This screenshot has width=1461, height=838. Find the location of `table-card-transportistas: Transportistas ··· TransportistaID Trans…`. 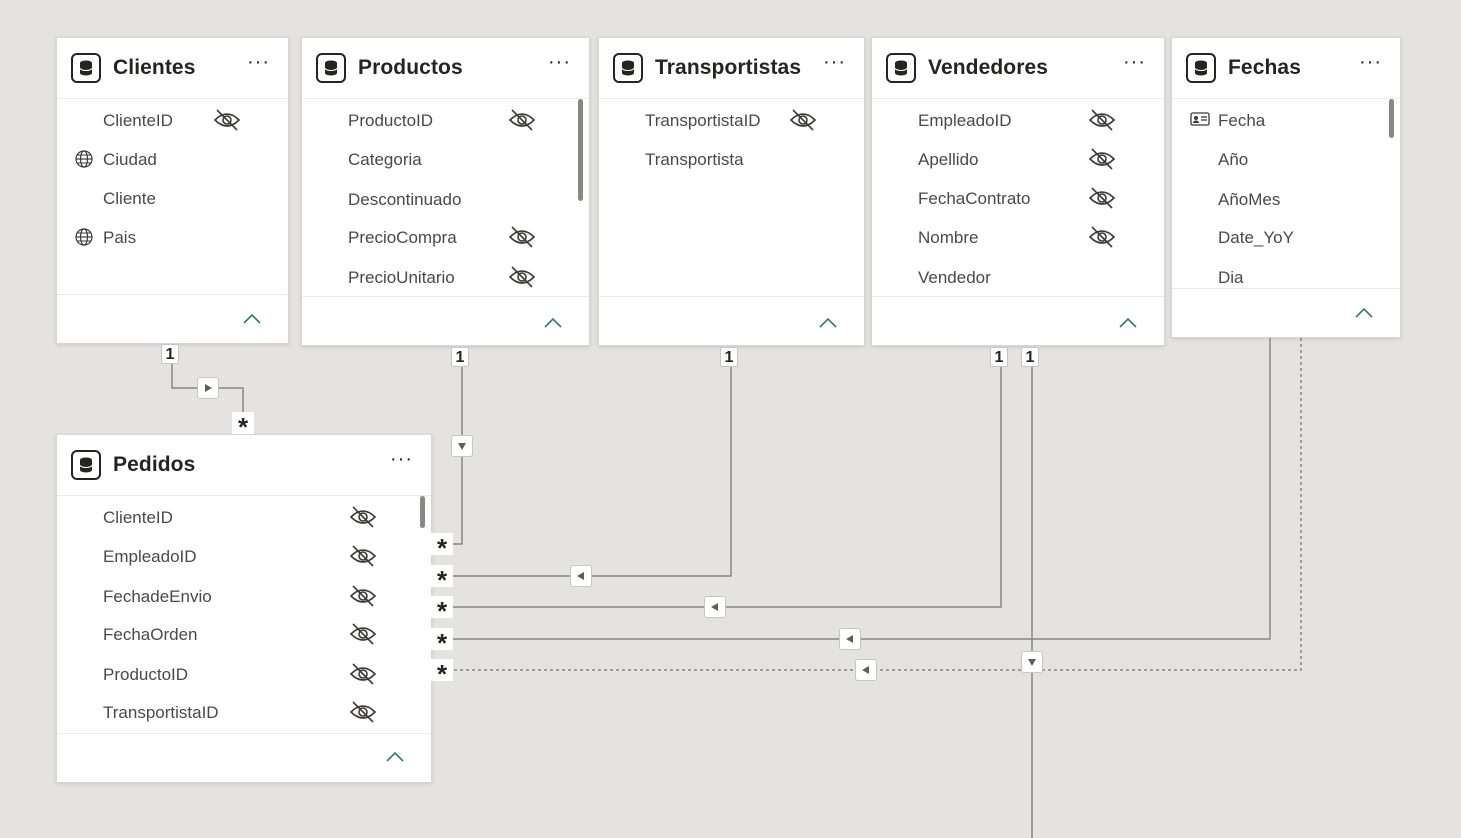

table-card-transportistas: Transportistas ··· TransportistaID Trans… is located at coordinates (731, 191).